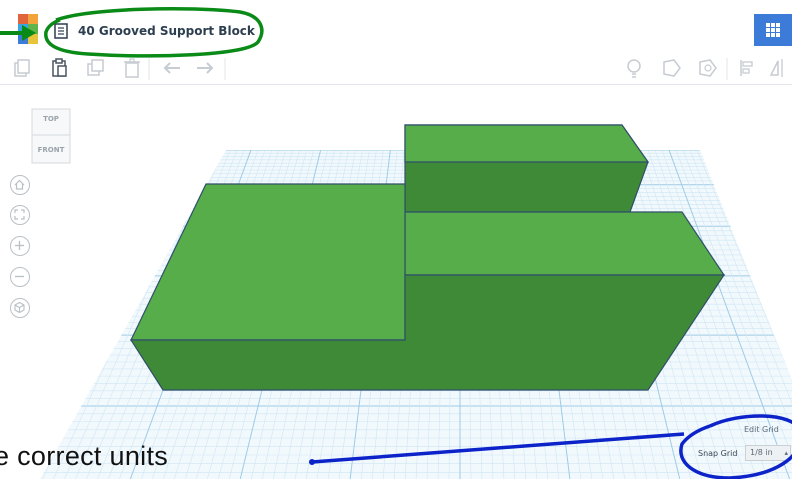 The image size is (792, 479). I want to click on title-highlight-circle, so click(154, 32).